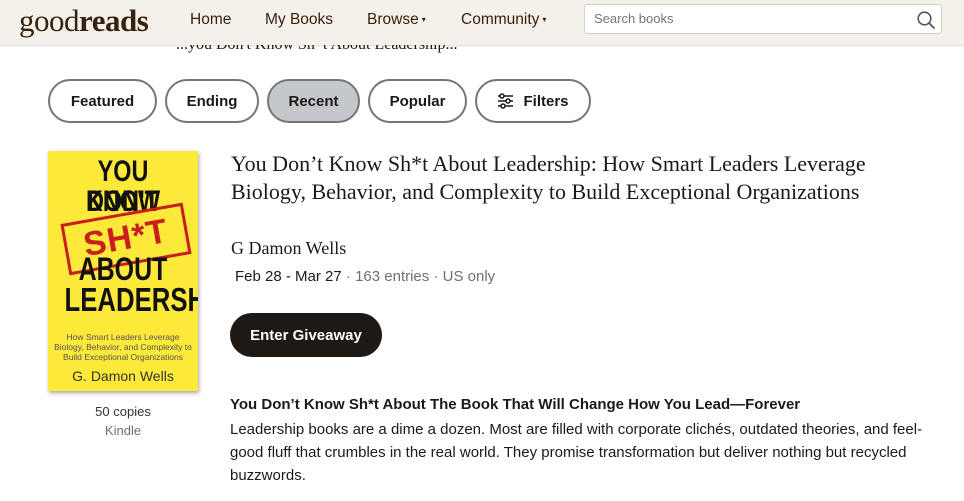 This screenshot has width=964, height=501. Describe the element at coordinates (505, 101) in the screenshot. I see `sliders-icon` at that location.